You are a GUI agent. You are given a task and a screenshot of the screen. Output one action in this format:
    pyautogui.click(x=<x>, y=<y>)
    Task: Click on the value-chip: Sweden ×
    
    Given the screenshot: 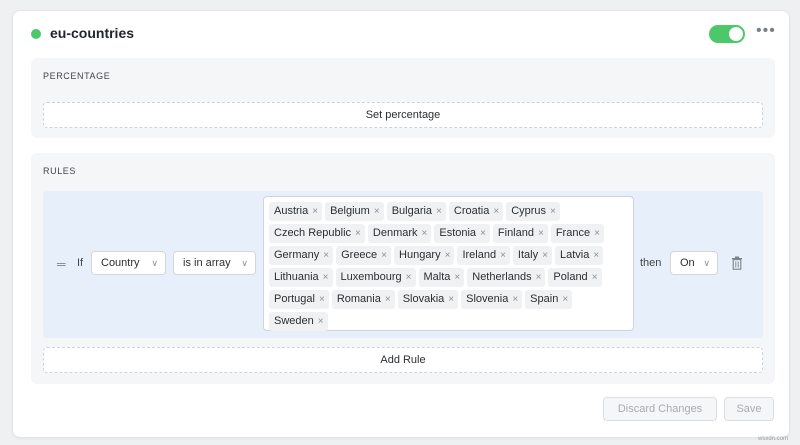 What is the action you would take?
    pyautogui.click(x=298, y=321)
    